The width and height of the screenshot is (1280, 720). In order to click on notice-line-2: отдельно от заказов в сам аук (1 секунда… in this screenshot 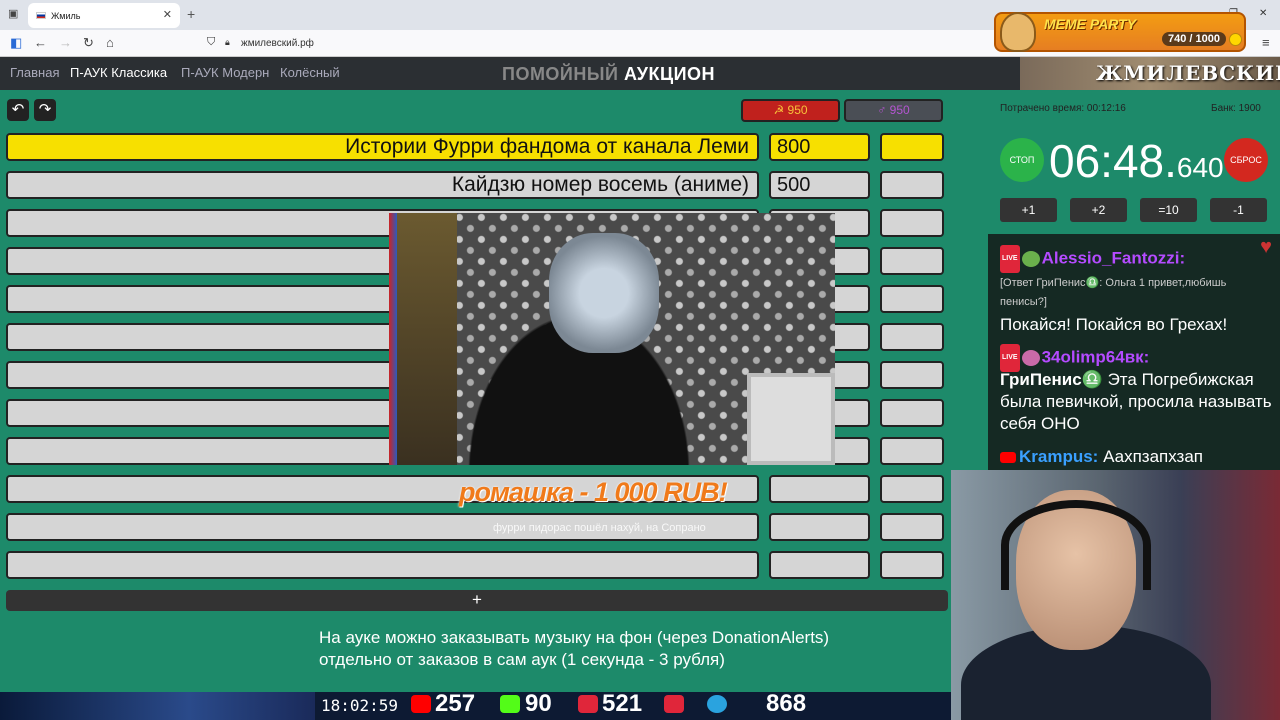, I will do `click(522, 659)`.